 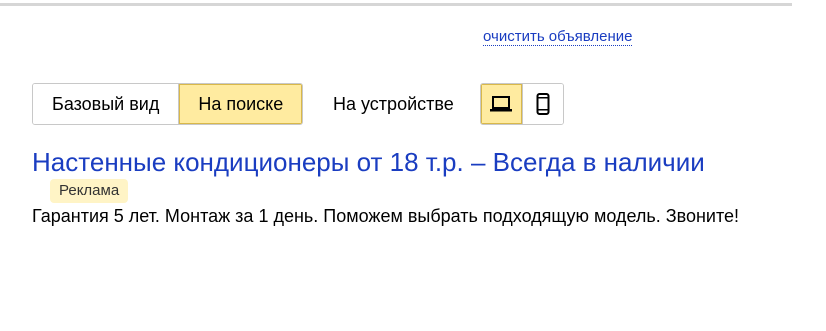 I want to click on clear-ad-link: очистить объявление, so click(x=558, y=37).